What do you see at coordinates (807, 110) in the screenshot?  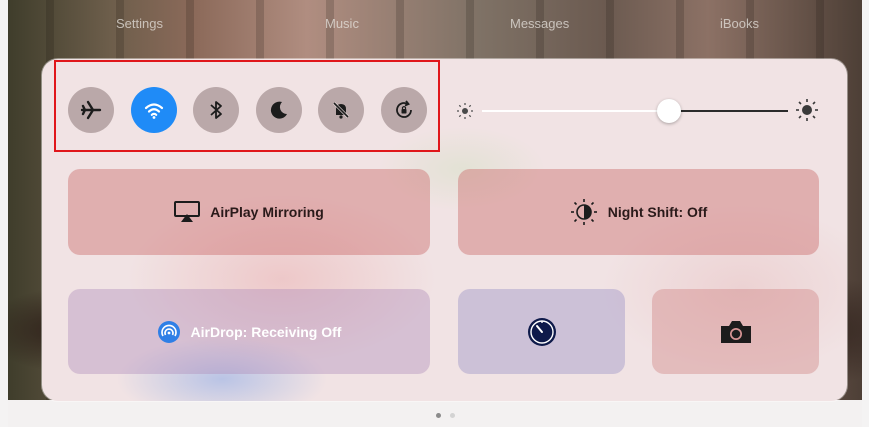 I see `brightness-high-icon` at bounding box center [807, 110].